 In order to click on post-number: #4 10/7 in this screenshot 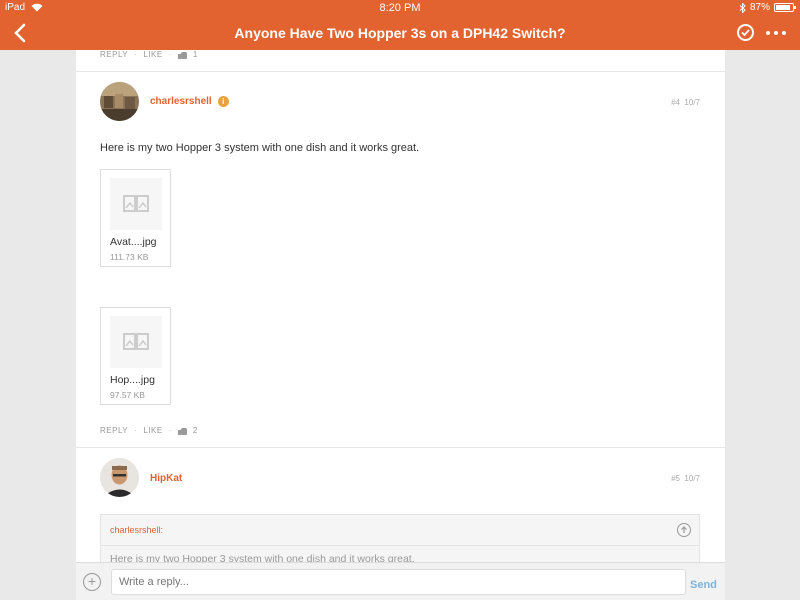, I will do `click(685, 102)`.